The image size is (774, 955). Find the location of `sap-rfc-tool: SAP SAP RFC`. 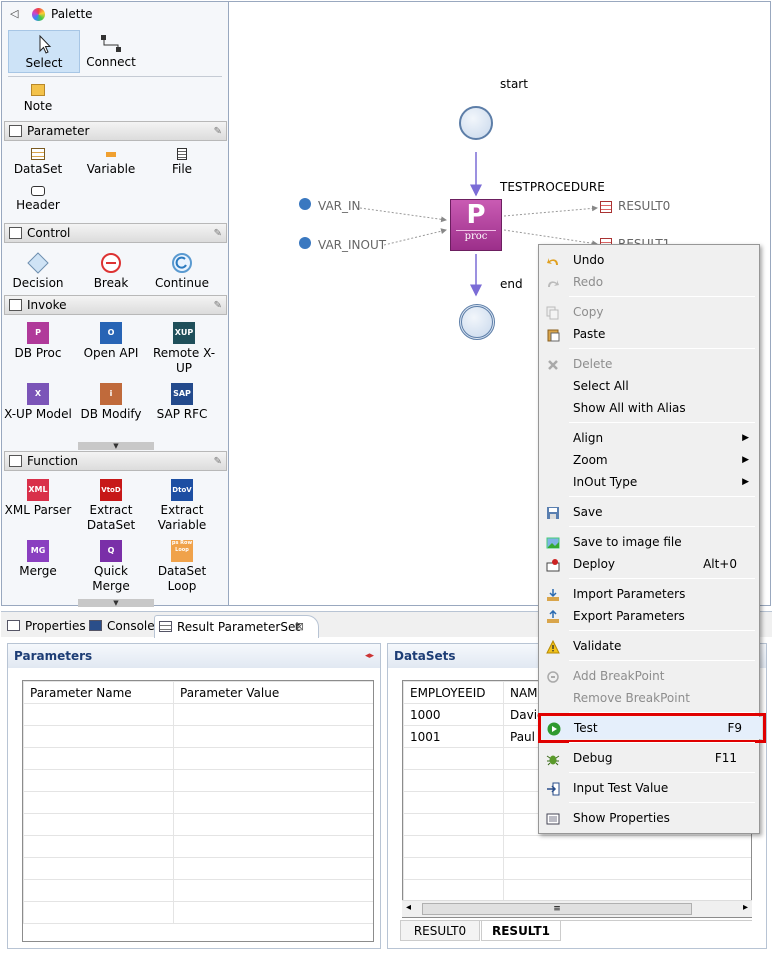

sap-rfc-tool: SAP SAP RFC is located at coordinates (182, 402).